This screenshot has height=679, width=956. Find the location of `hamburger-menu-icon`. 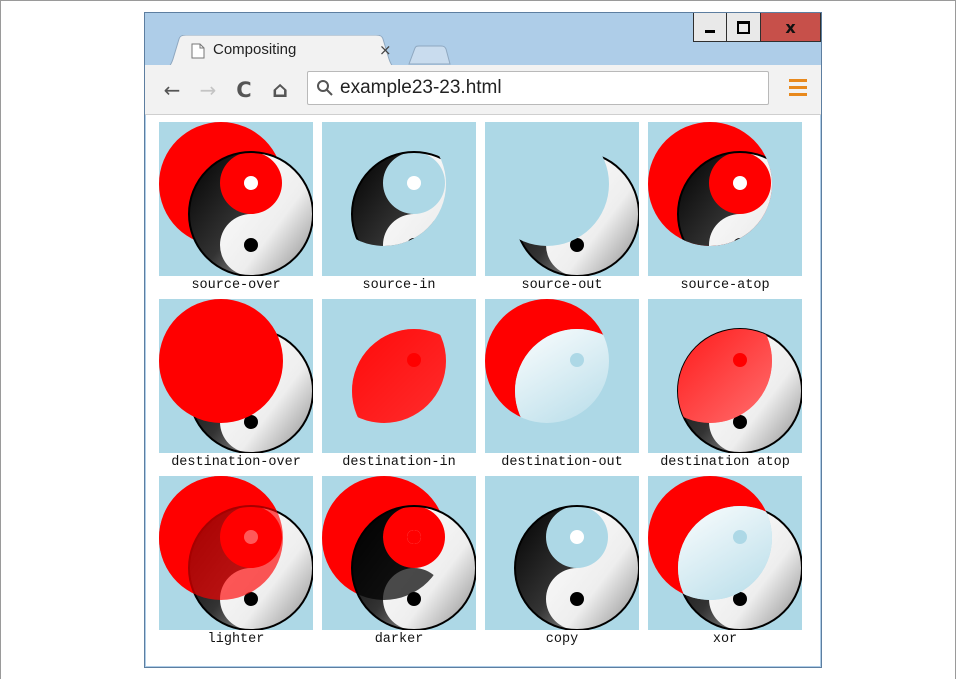

hamburger-menu-icon is located at coordinates (798, 89).